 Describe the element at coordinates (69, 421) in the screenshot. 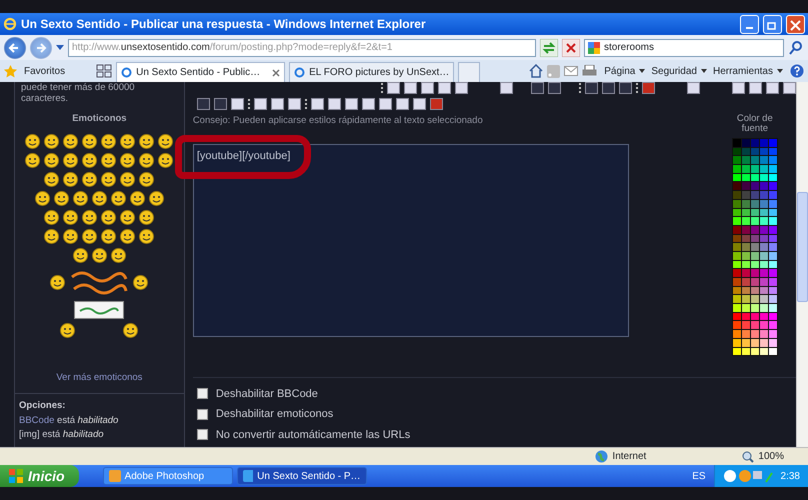

I see `option-text: BBCode está habilitado` at that location.